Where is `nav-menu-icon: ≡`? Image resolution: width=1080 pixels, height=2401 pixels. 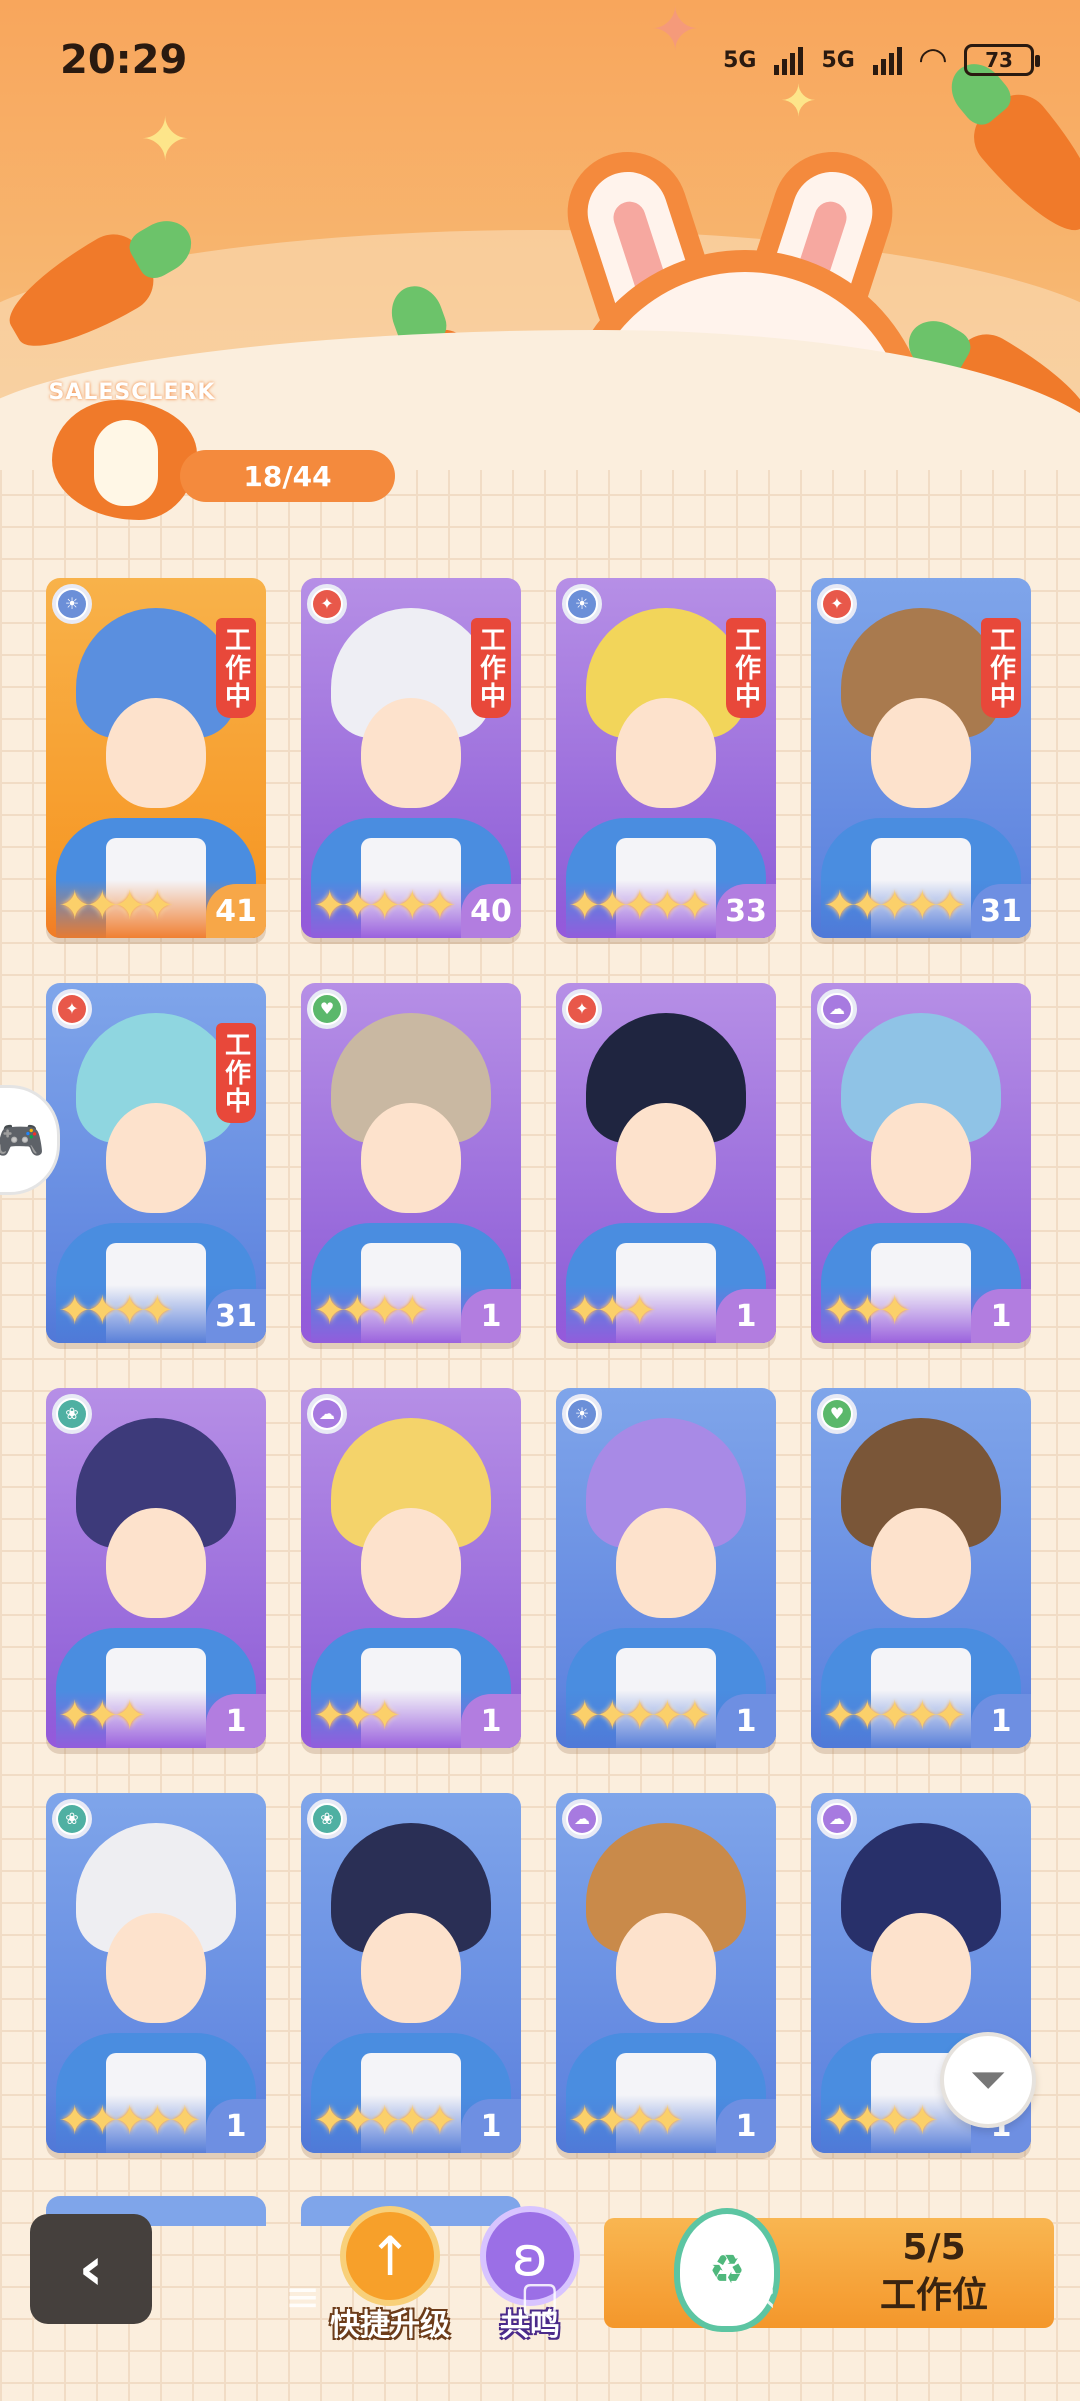 nav-menu-icon: ≡ is located at coordinates (302, 2296).